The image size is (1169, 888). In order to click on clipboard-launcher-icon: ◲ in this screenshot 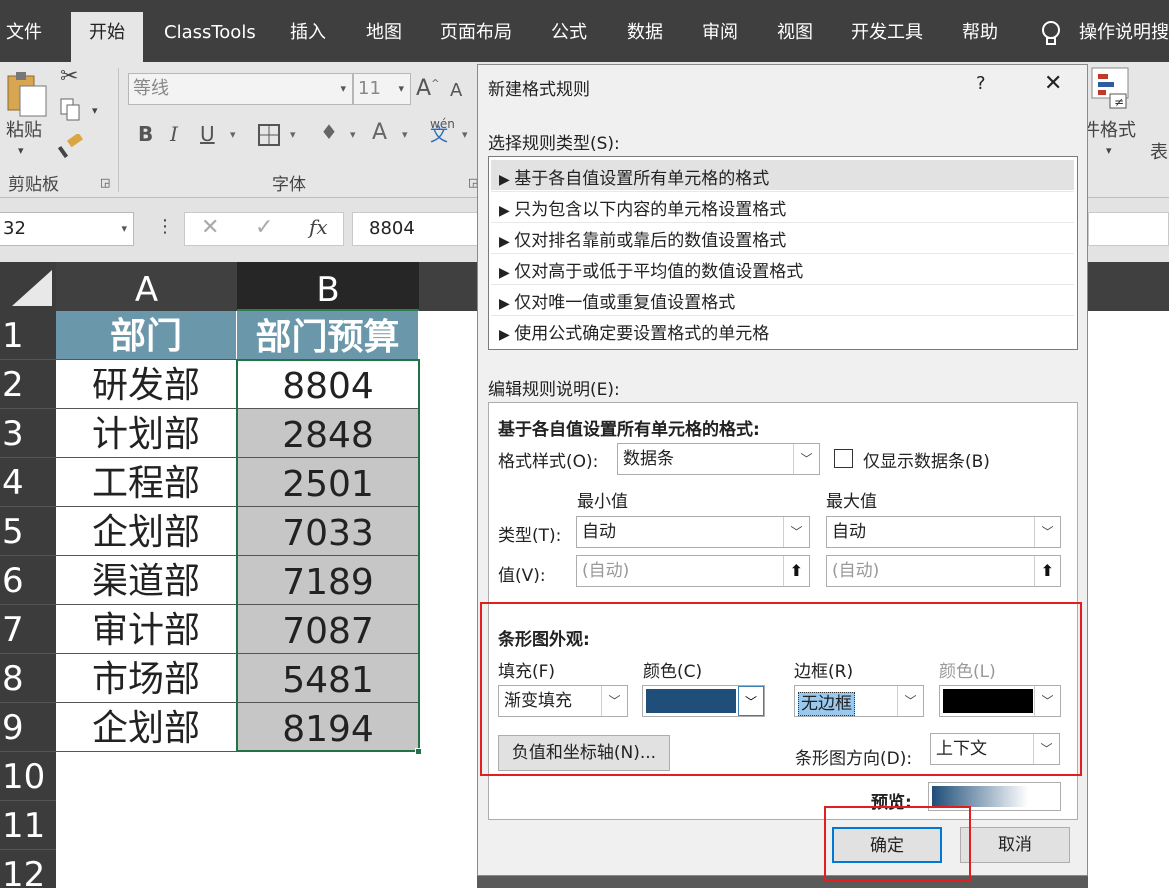, I will do `click(105, 182)`.